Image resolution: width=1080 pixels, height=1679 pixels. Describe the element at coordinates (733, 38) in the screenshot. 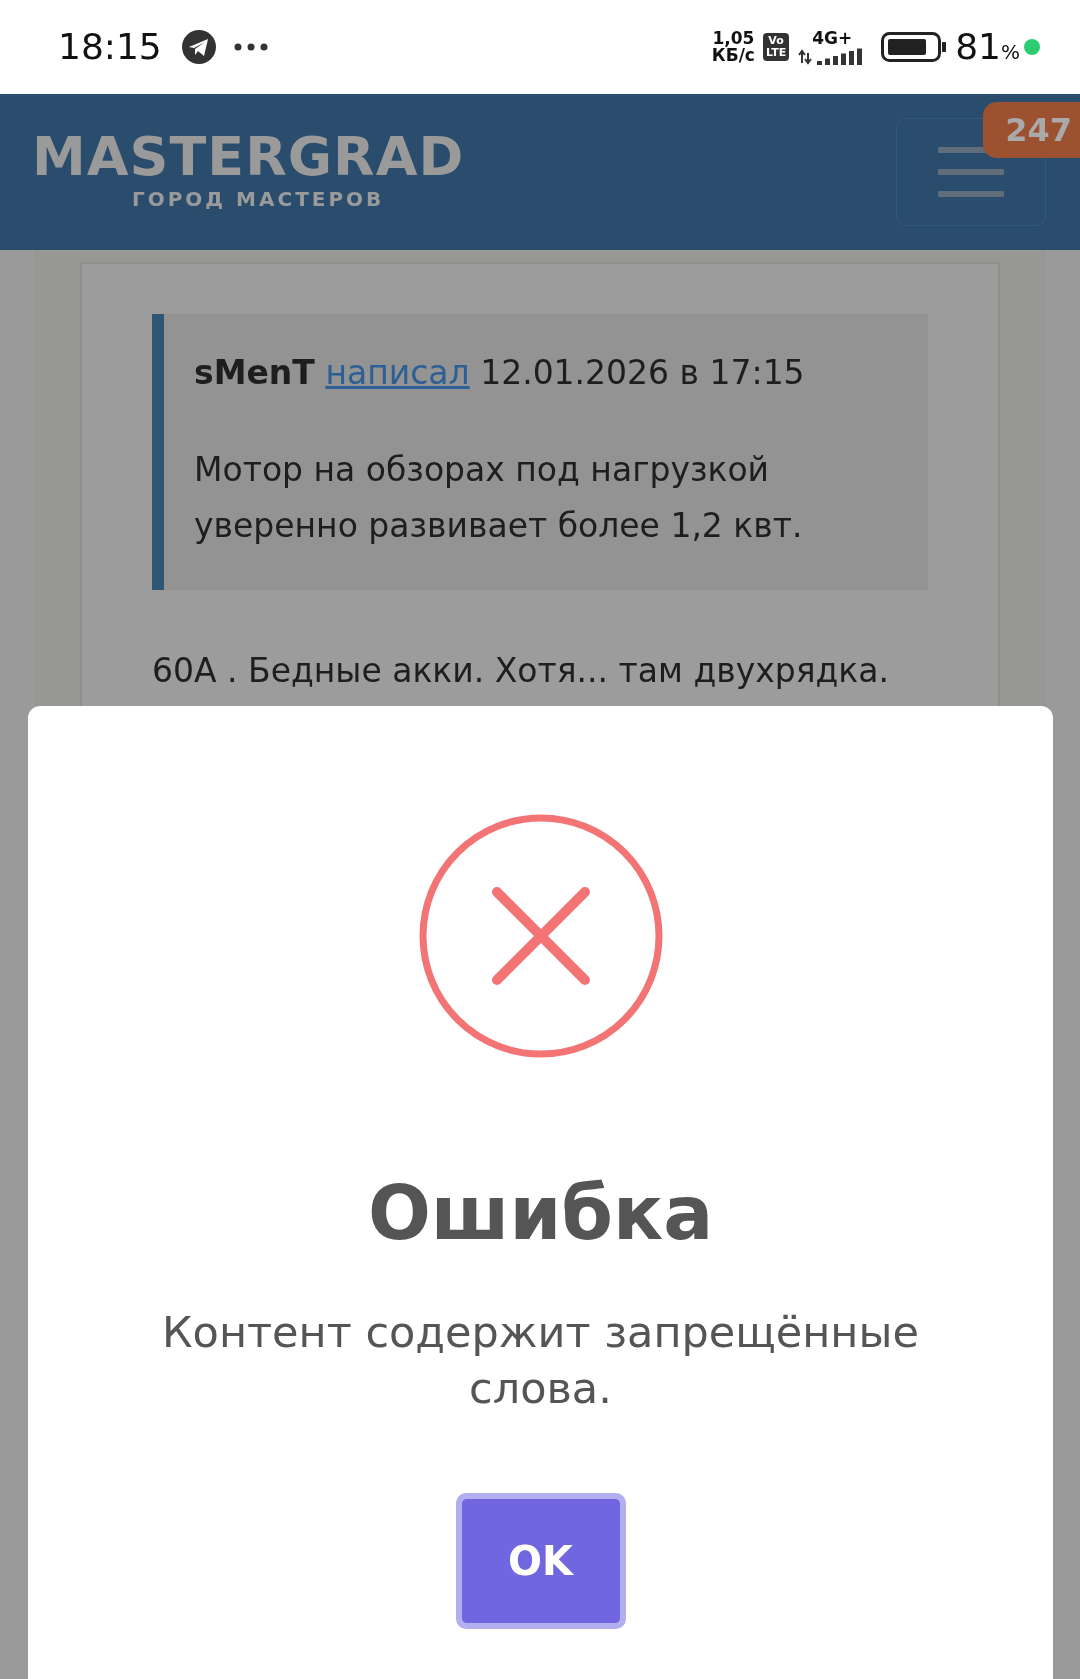

I see `network-speed-label: 1,05` at that location.